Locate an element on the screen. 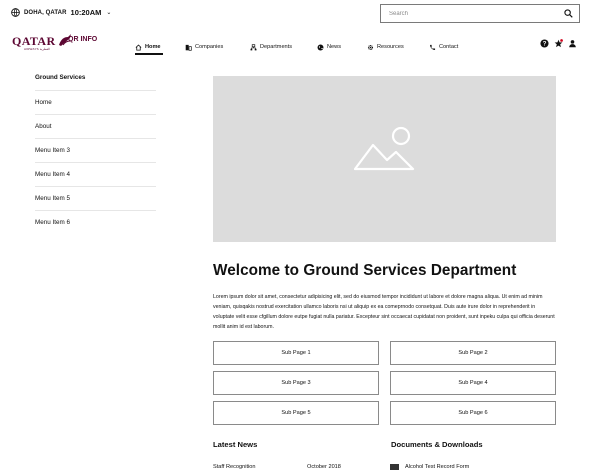  active-nav-indicator is located at coordinates (149, 54).